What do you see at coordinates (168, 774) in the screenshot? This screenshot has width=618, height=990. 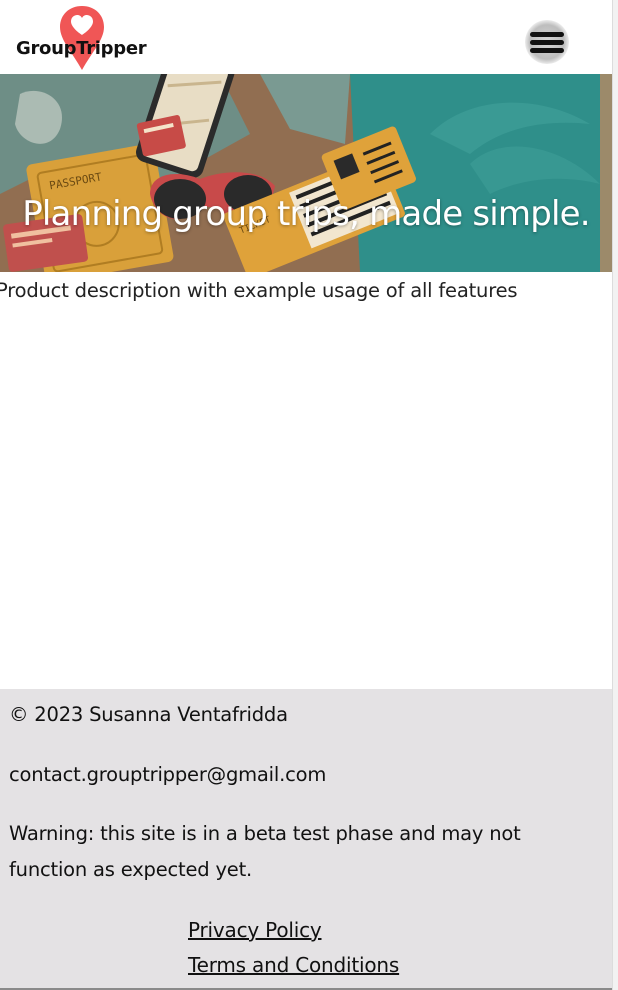 I see `contact-email: contact.grouptripper@gmail.com` at bounding box center [168, 774].